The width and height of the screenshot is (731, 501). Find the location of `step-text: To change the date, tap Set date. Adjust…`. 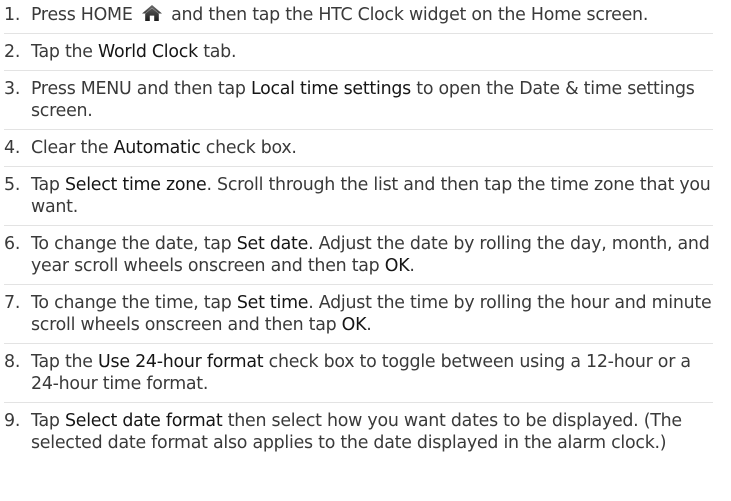

step-text: To change the date, tap Set date. Adjust… is located at coordinates (370, 255).